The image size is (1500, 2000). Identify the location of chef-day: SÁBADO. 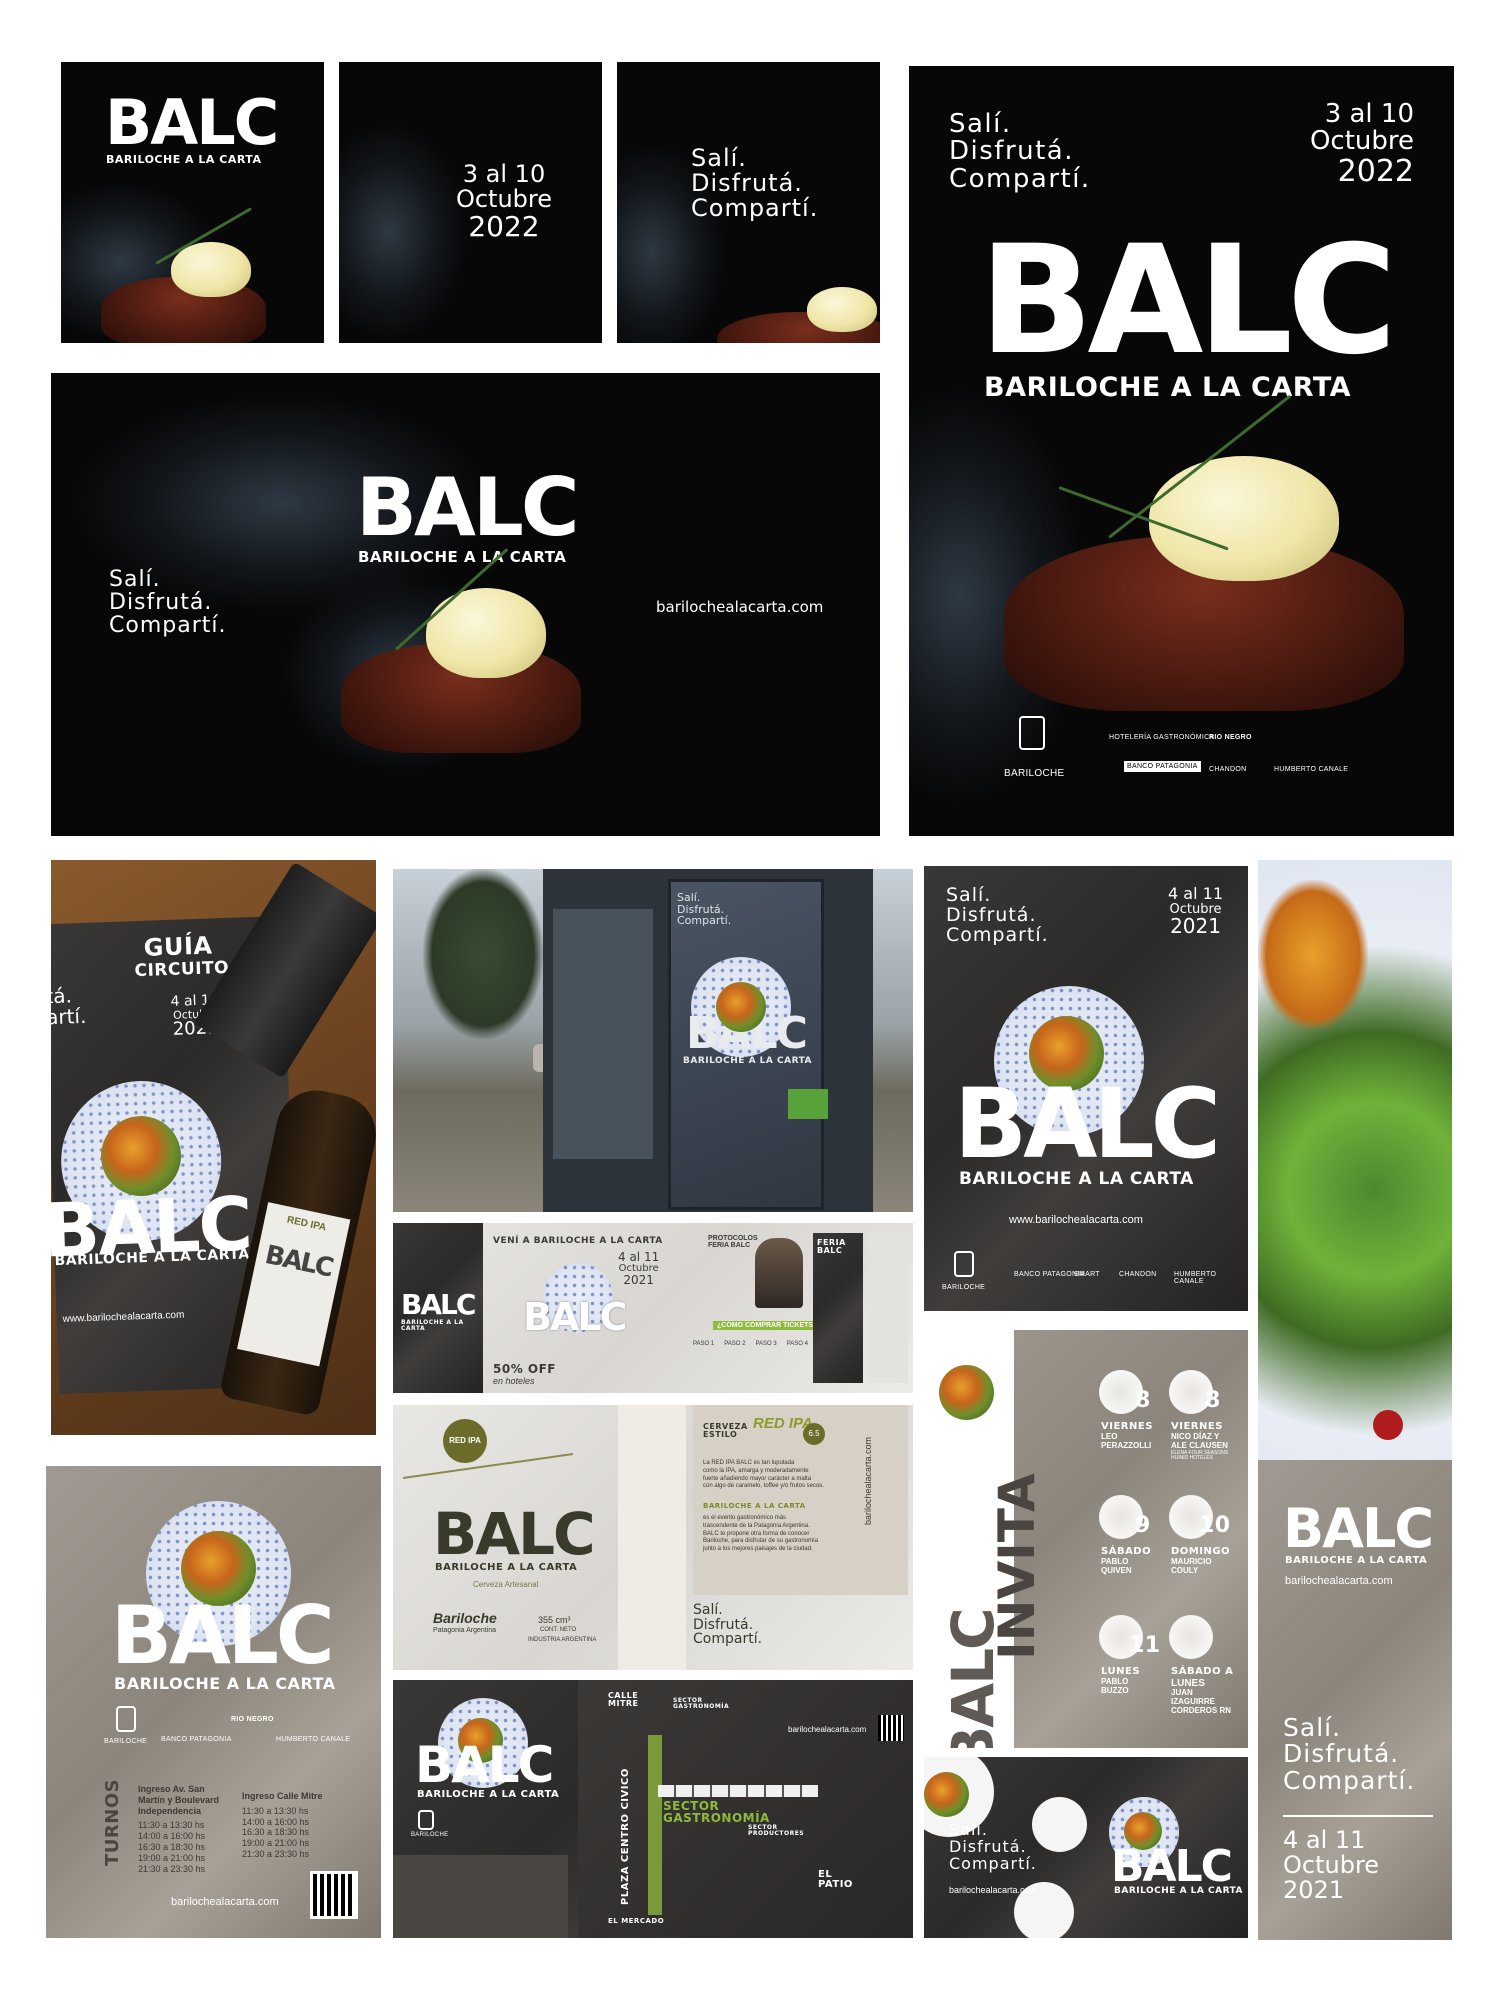
(1126, 1551).